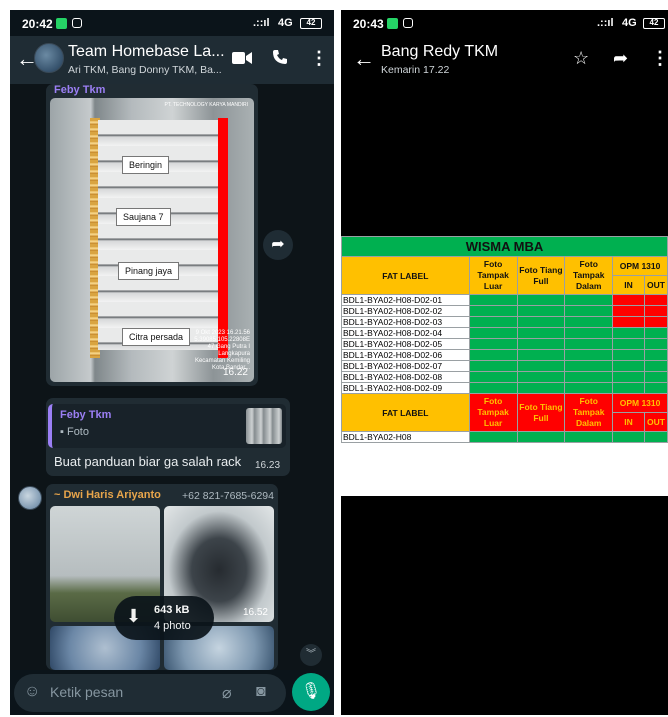 This screenshot has height=717, width=668. I want to click on mic-icon: 🎙, so click(311, 692).